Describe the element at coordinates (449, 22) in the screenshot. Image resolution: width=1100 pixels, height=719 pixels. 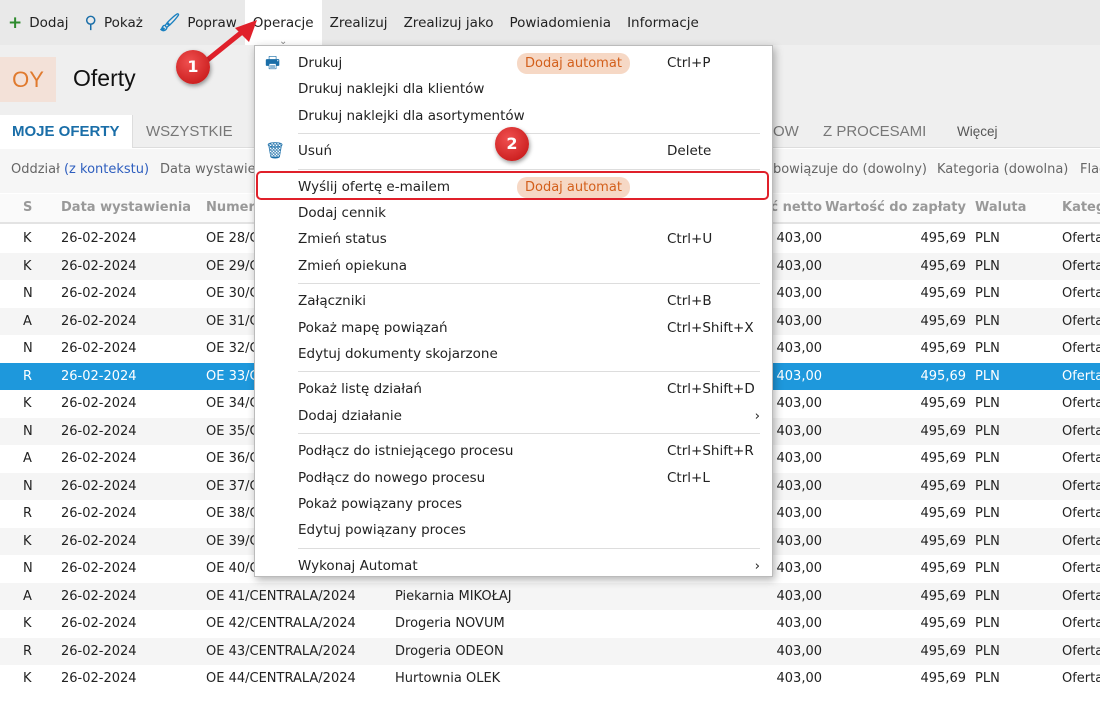
I see `realize-as-button: Zrealizuj jako` at that location.